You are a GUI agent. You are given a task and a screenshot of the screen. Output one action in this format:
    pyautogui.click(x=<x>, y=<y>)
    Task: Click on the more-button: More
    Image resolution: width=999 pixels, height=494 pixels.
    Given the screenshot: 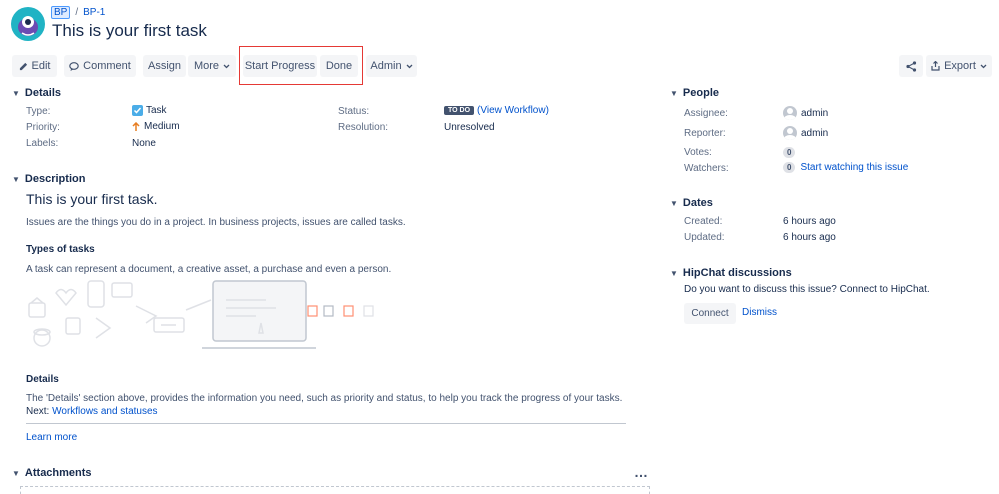 What is the action you would take?
    pyautogui.click(x=212, y=66)
    